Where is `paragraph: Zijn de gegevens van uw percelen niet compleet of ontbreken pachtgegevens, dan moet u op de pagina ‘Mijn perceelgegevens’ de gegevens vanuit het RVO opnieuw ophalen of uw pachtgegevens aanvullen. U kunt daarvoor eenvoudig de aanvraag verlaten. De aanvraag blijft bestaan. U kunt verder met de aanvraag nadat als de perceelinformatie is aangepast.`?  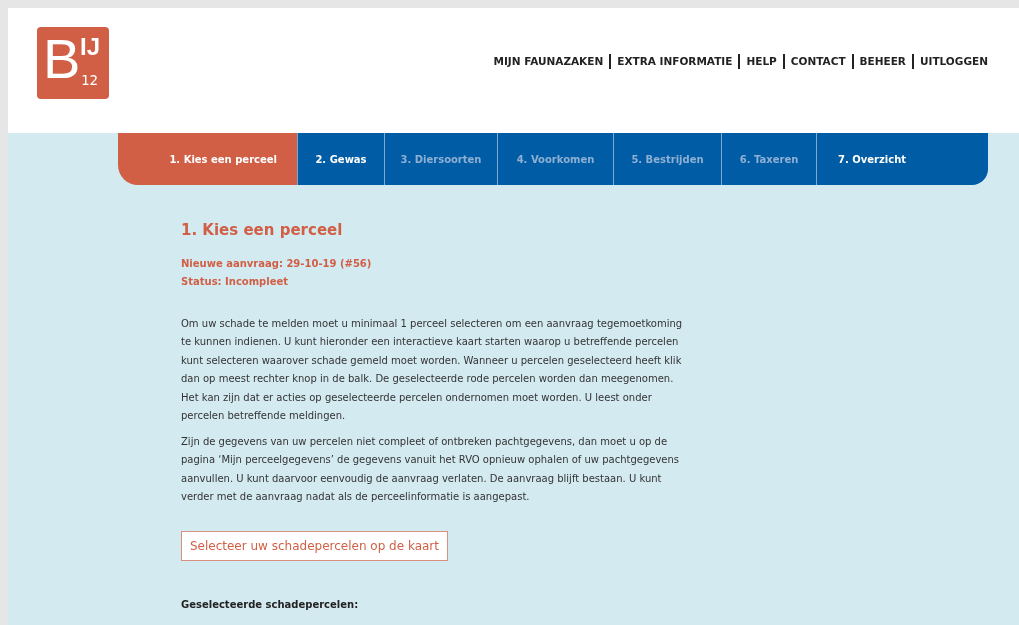 paragraph: Zijn de gegevens van uw percelen niet compleet of ontbreken pachtgegevens, dan moet u op de pagina ‘Mijn perceelgegevens’ de gegevens vanuit het RVO opnieuw ophalen of uw pachtgegevens aanvullen. U kunt daarvoor eenvoudig de aanvraag verlaten. De aanvraag blijft bestaan. U kunt verder met de aanvraag nadat als de perceelinformatie is aangepast. is located at coordinates (431, 469).